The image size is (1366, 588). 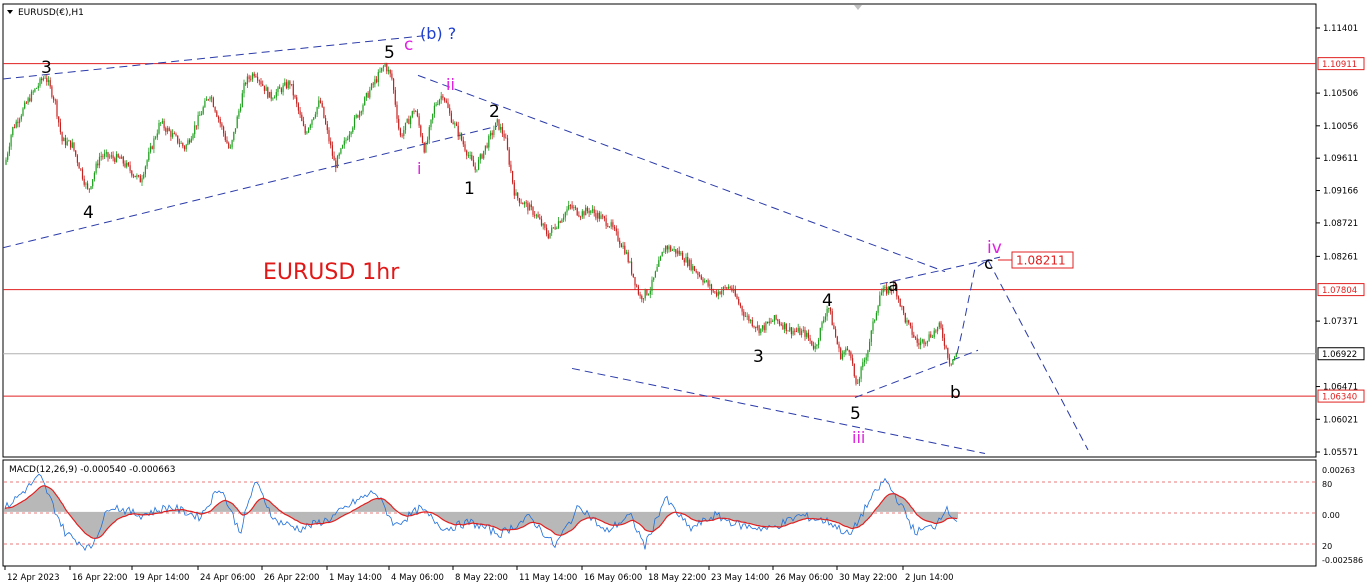 What do you see at coordinates (1340, 159) in the screenshot?
I see `price-tick-label: 1.09611` at bounding box center [1340, 159].